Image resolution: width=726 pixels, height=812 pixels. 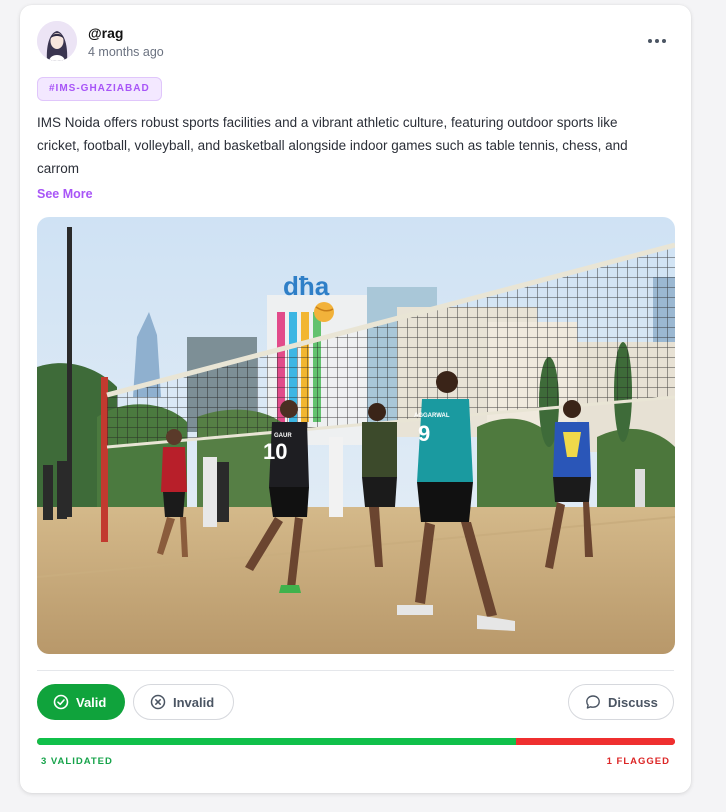 I want to click on flagged-count: 1 FLAGGED, so click(x=638, y=761).